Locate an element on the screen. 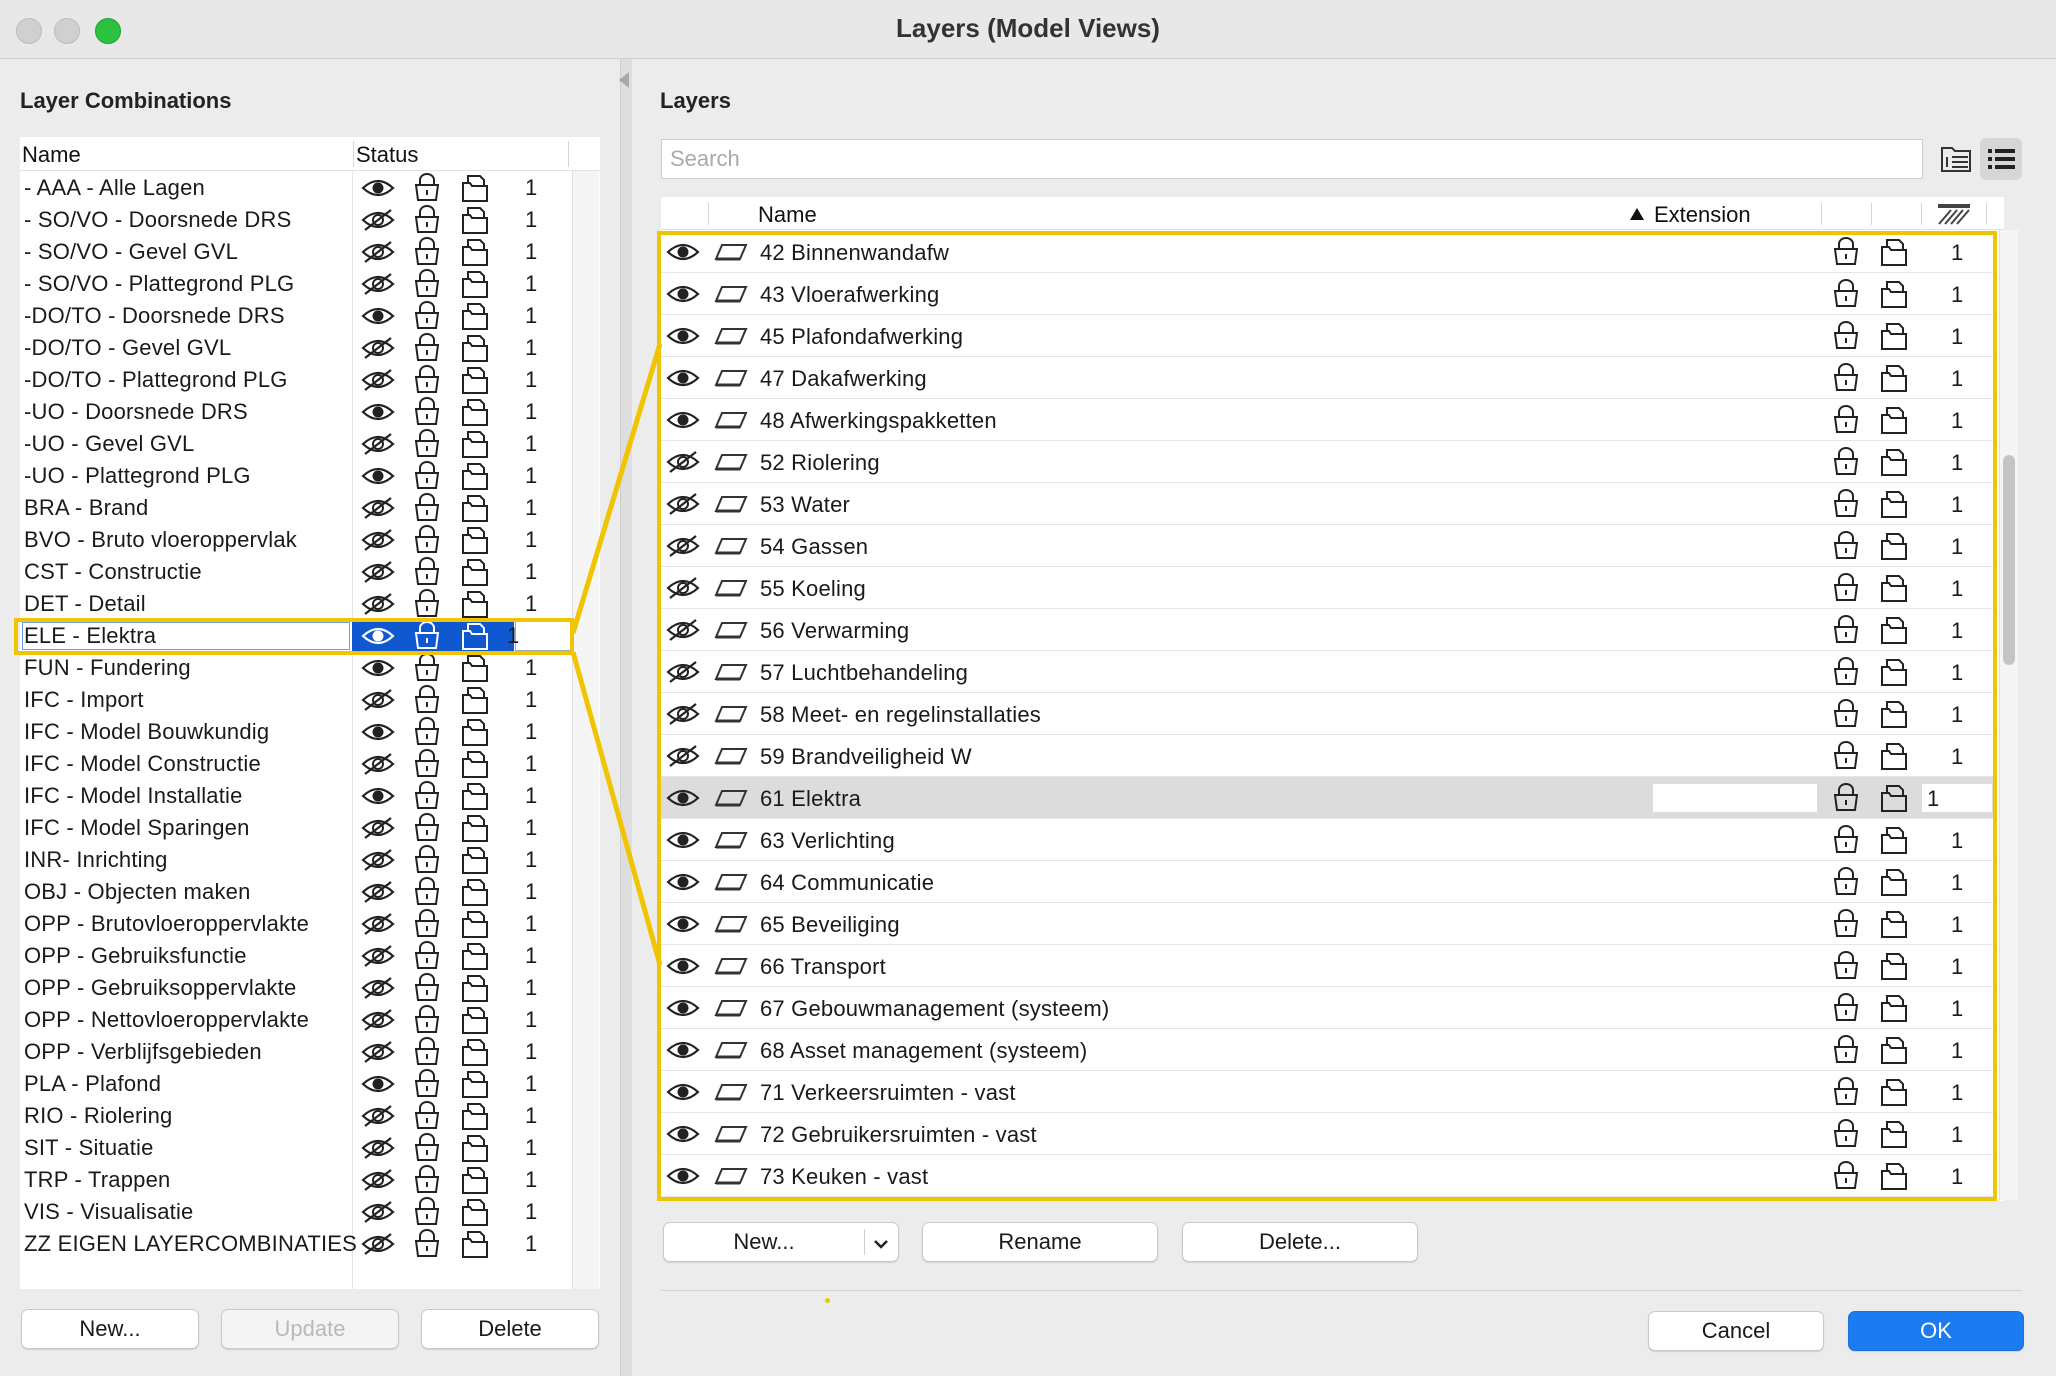  layer-combination-row: OPP - Nettovloeroppervlakte 1 is located at coordinates (300, 1020).